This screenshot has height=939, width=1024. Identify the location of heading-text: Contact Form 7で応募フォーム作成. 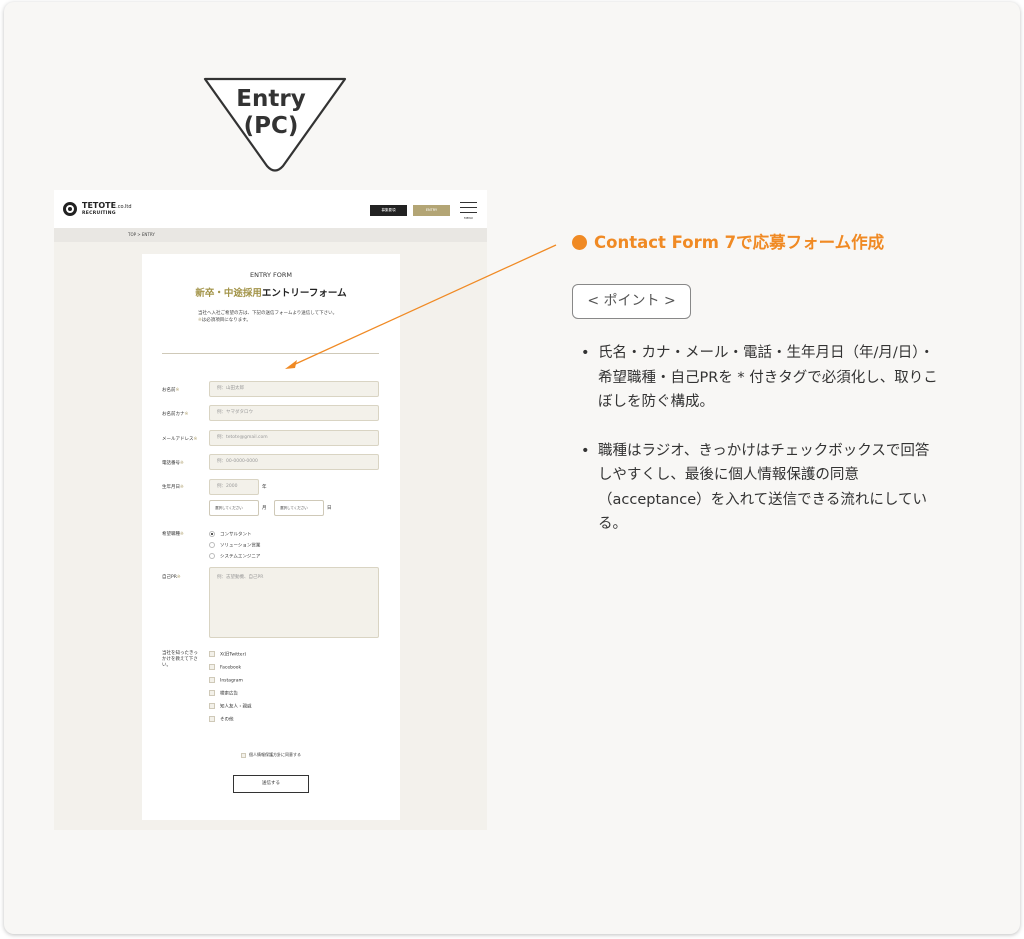
(739, 242).